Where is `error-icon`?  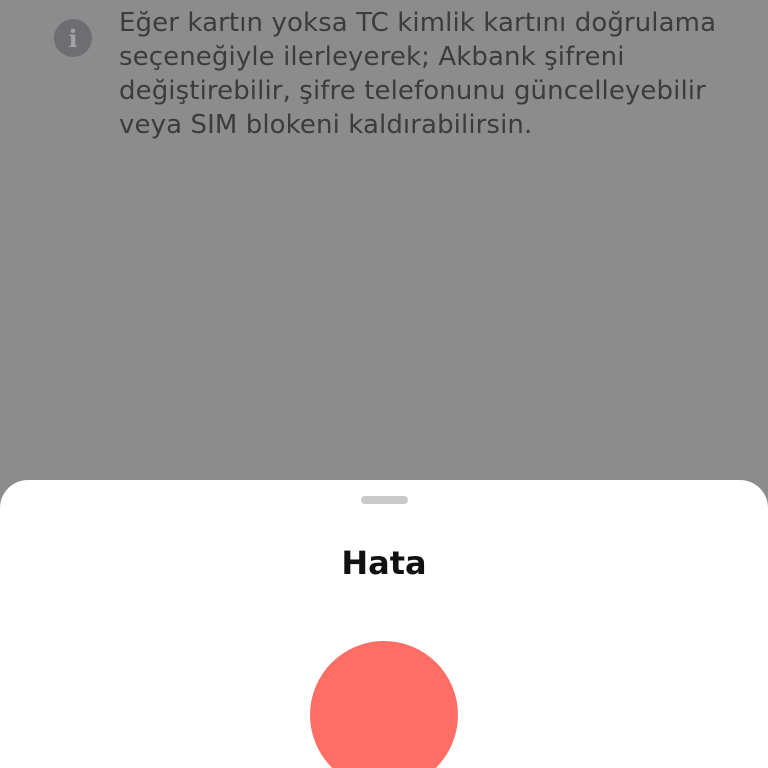 error-icon is located at coordinates (384, 704).